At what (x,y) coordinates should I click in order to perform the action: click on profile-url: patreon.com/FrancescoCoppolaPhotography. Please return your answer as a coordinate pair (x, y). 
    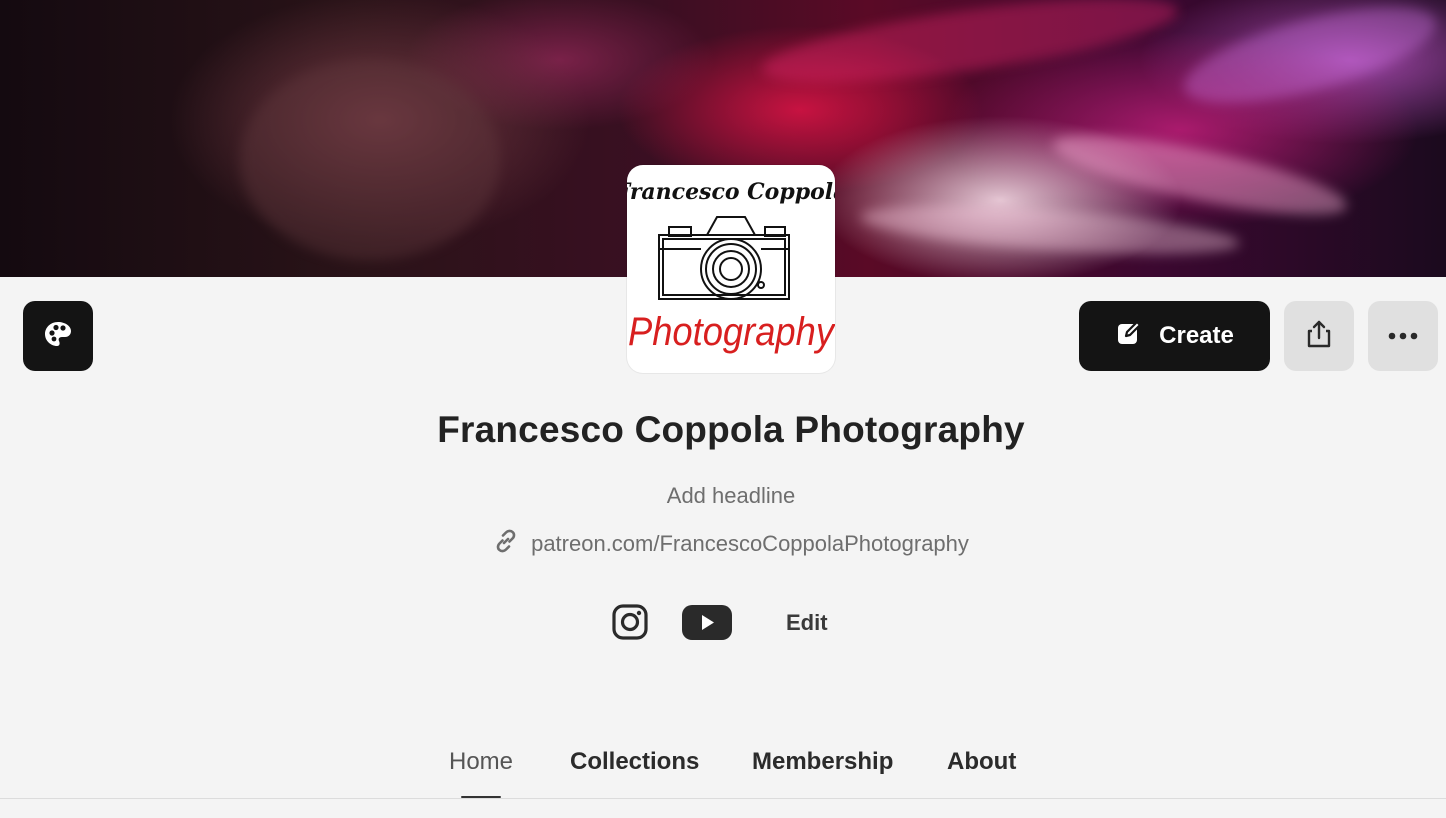
    Looking at the image, I should click on (723, 544).